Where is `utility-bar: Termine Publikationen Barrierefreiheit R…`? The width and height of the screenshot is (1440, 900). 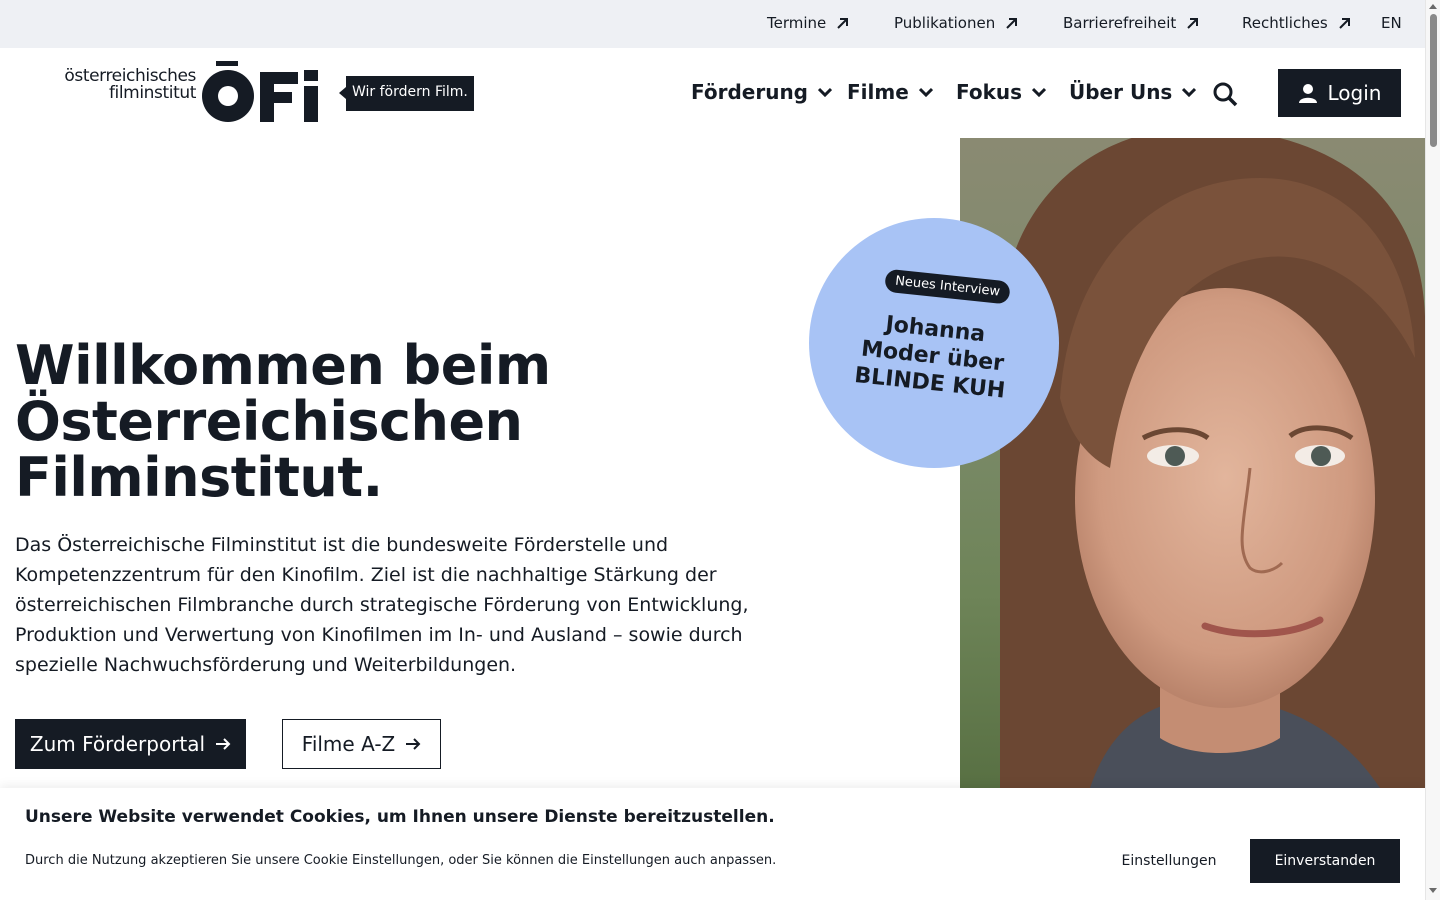
utility-bar: Termine Publikationen Barrierefreiheit R… is located at coordinates (720, 24).